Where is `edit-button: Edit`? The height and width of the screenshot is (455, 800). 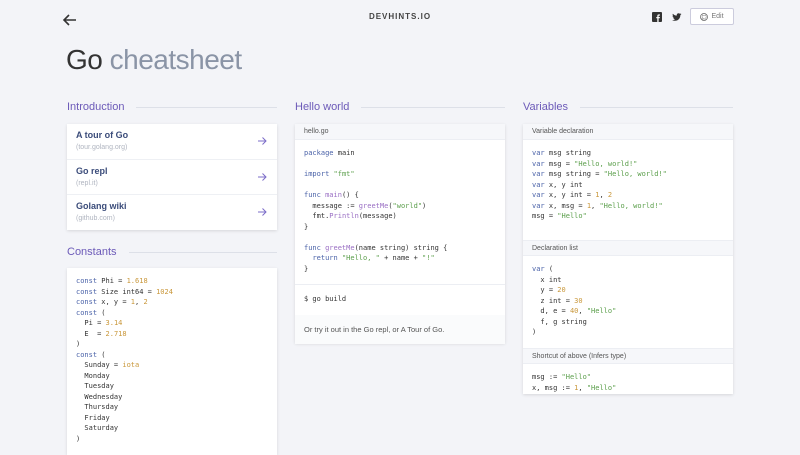 edit-button: Edit is located at coordinates (712, 16).